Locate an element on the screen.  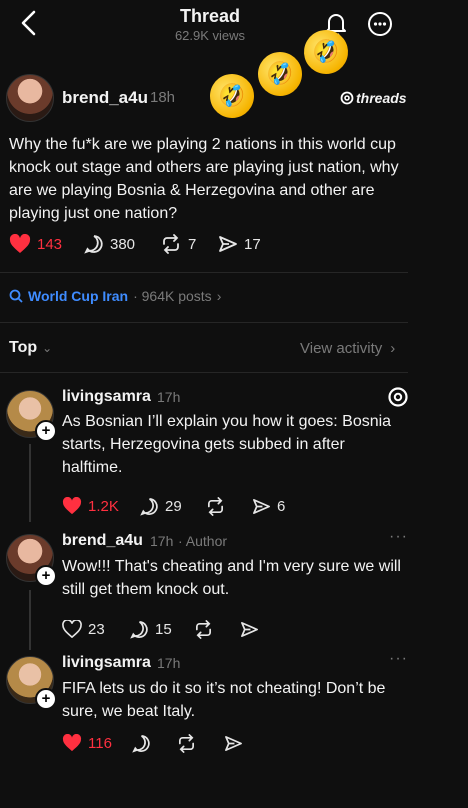
reply-count: 29 is located at coordinates (173, 506).